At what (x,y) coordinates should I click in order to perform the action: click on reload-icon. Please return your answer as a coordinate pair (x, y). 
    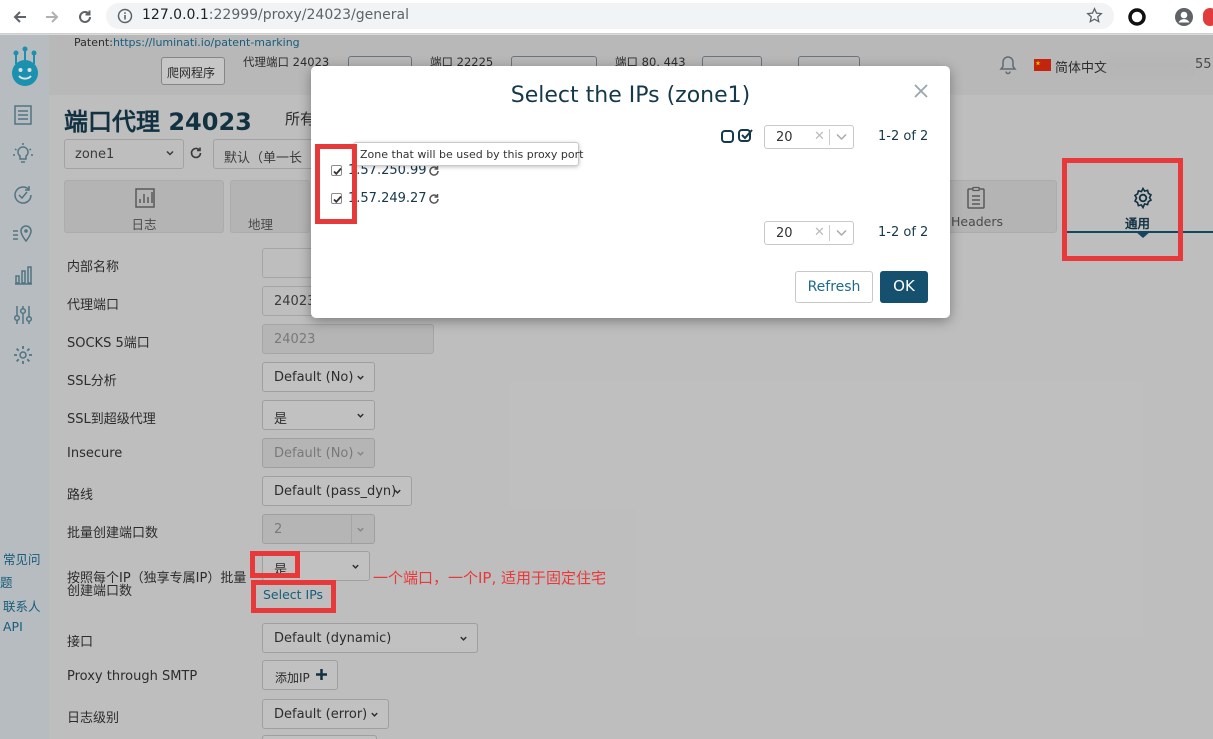
    Looking at the image, I should click on (85, 17).